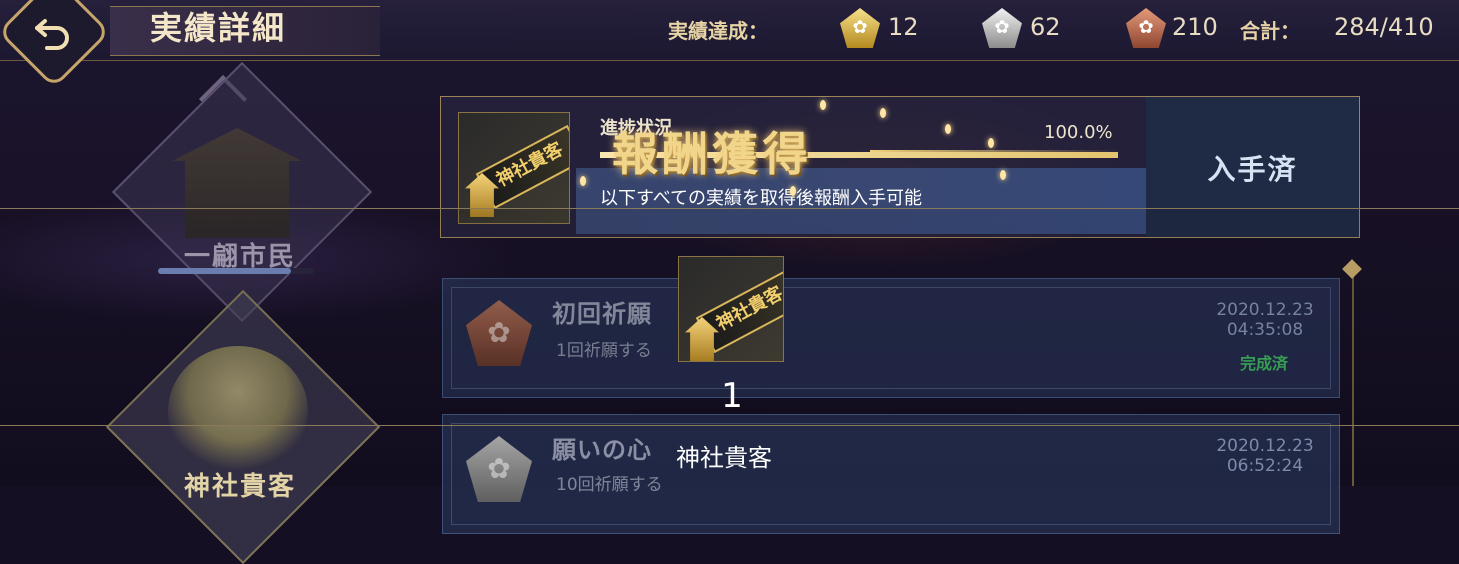 This screenshot has height=564, width=1459. Describe the element at coordinates (218, 28) in the screenshot. I see `page-title: 実績詳細` at that location.